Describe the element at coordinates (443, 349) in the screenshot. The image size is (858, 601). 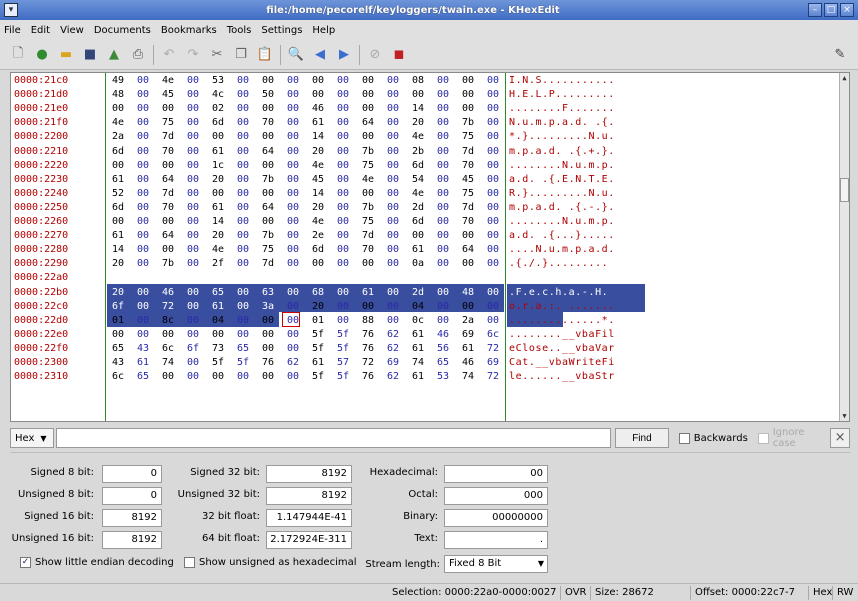
I see `hex-byte: 56` at that location.